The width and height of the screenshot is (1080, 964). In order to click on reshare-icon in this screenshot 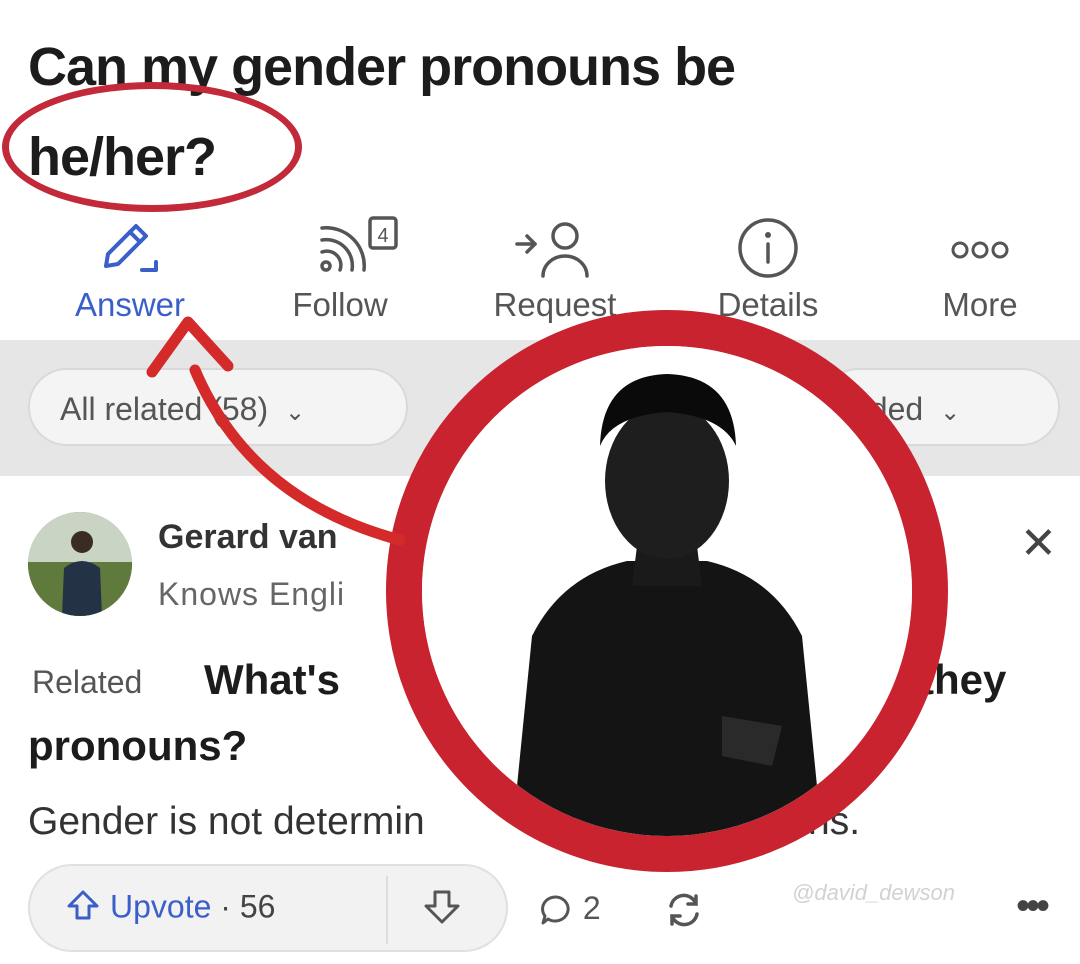, I will do `click(684, 910)`.